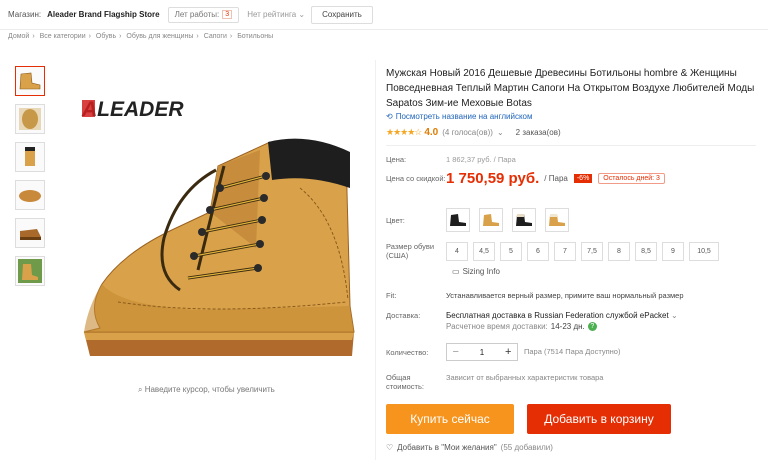  Describe the element at coordinates (572, 351) in the screenshot. I see `stock-info: Пара (7514 Пара Доступно)` at that location.